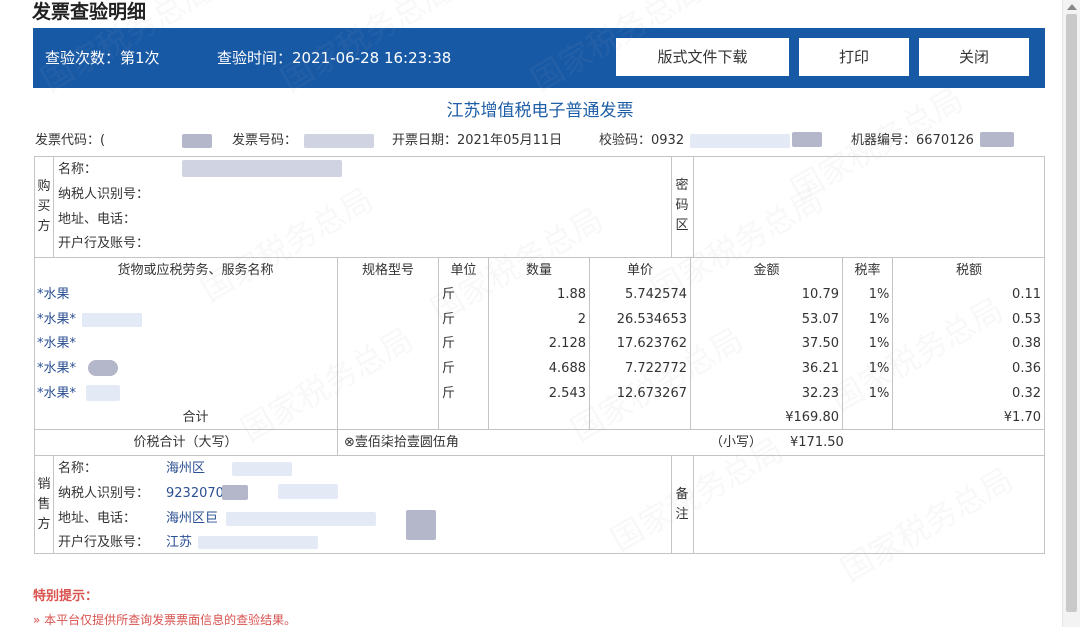 This screenshot has width=1080, height=627. What do you see at coordinates (102, 58) in the screenshot?
I see `query-count: 查验次数：第1次` at bounding box center [102, 58].